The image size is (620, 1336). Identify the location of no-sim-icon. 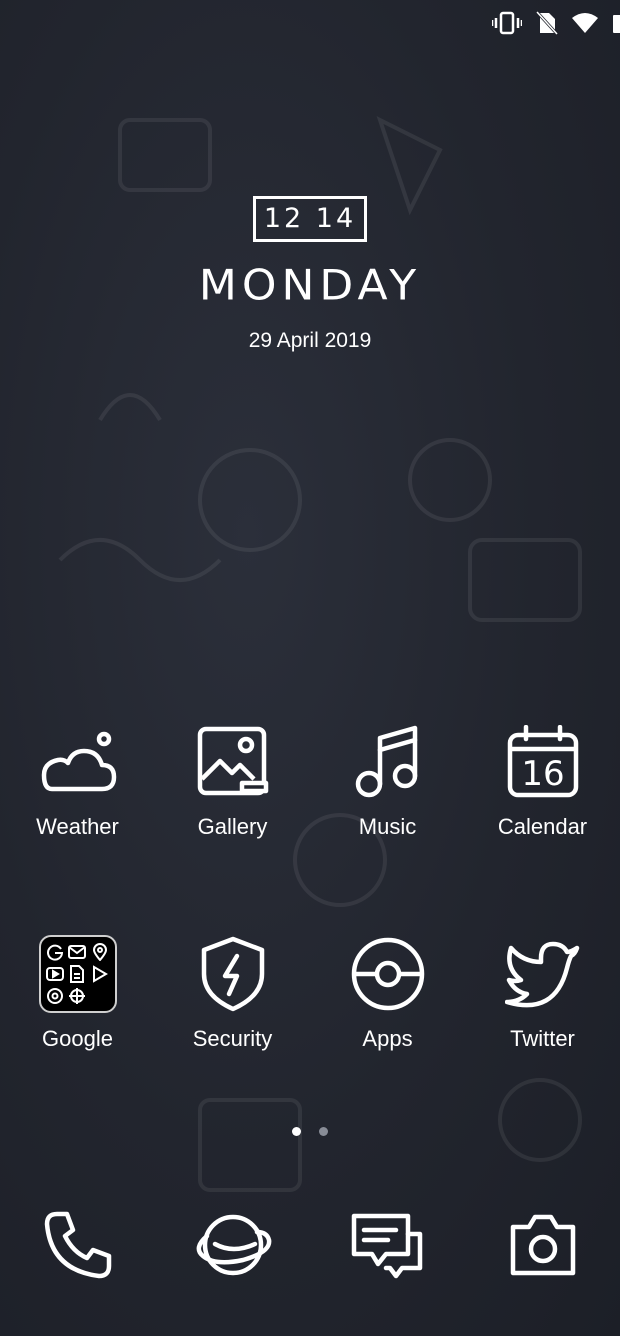
(547, 23).